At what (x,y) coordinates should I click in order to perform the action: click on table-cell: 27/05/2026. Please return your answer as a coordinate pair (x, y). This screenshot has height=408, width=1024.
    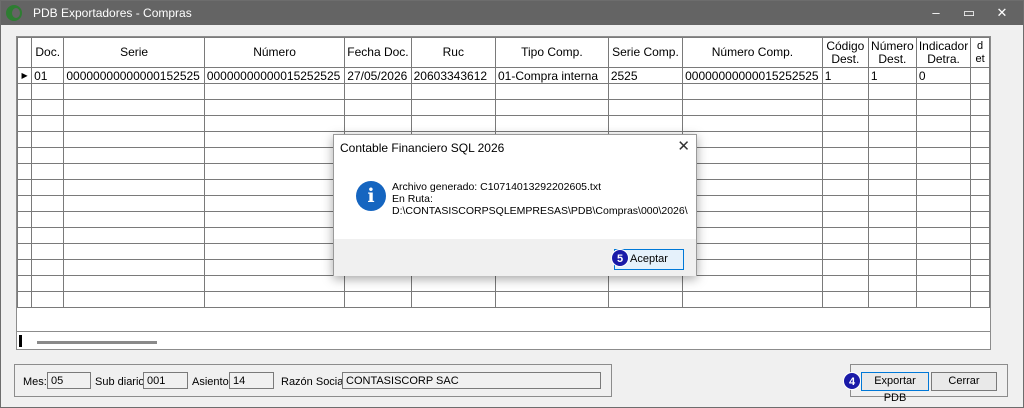
    Looking at the image, I should click on (378, 75).